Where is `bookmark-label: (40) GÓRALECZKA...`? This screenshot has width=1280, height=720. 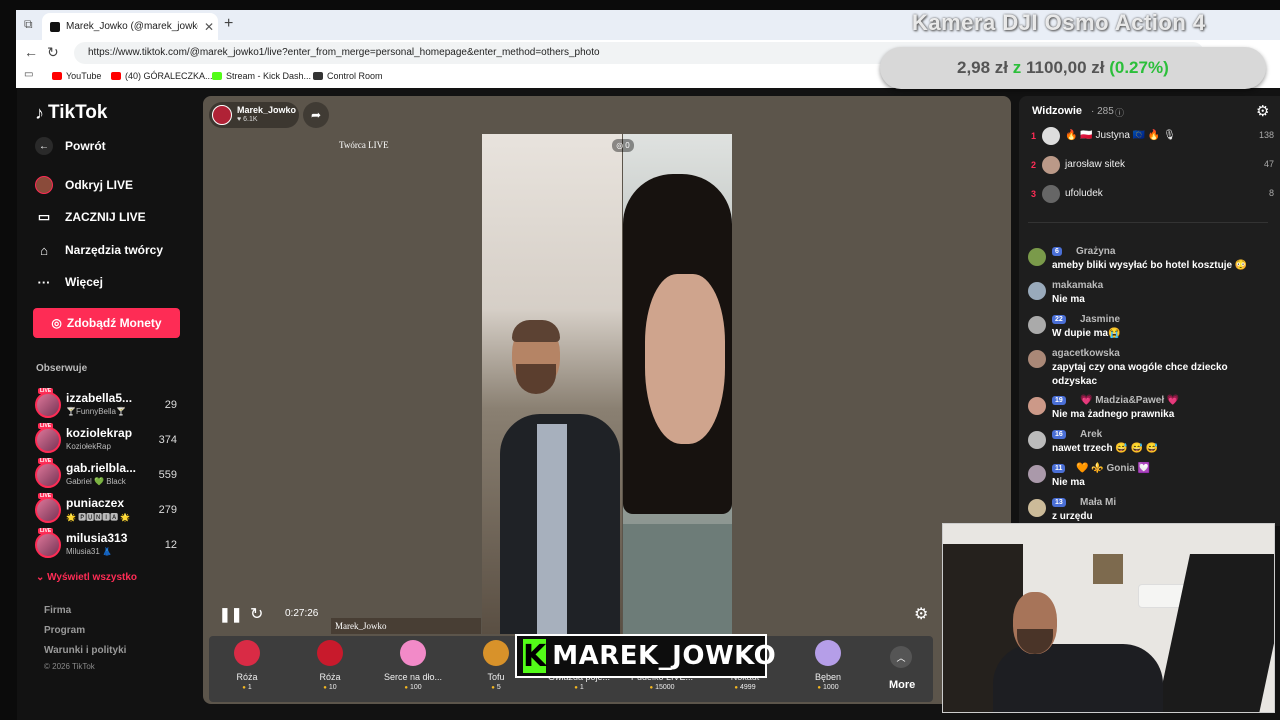 bookmark-label: (40) GÓRALECZKA... is located at coordinates (169, 76).